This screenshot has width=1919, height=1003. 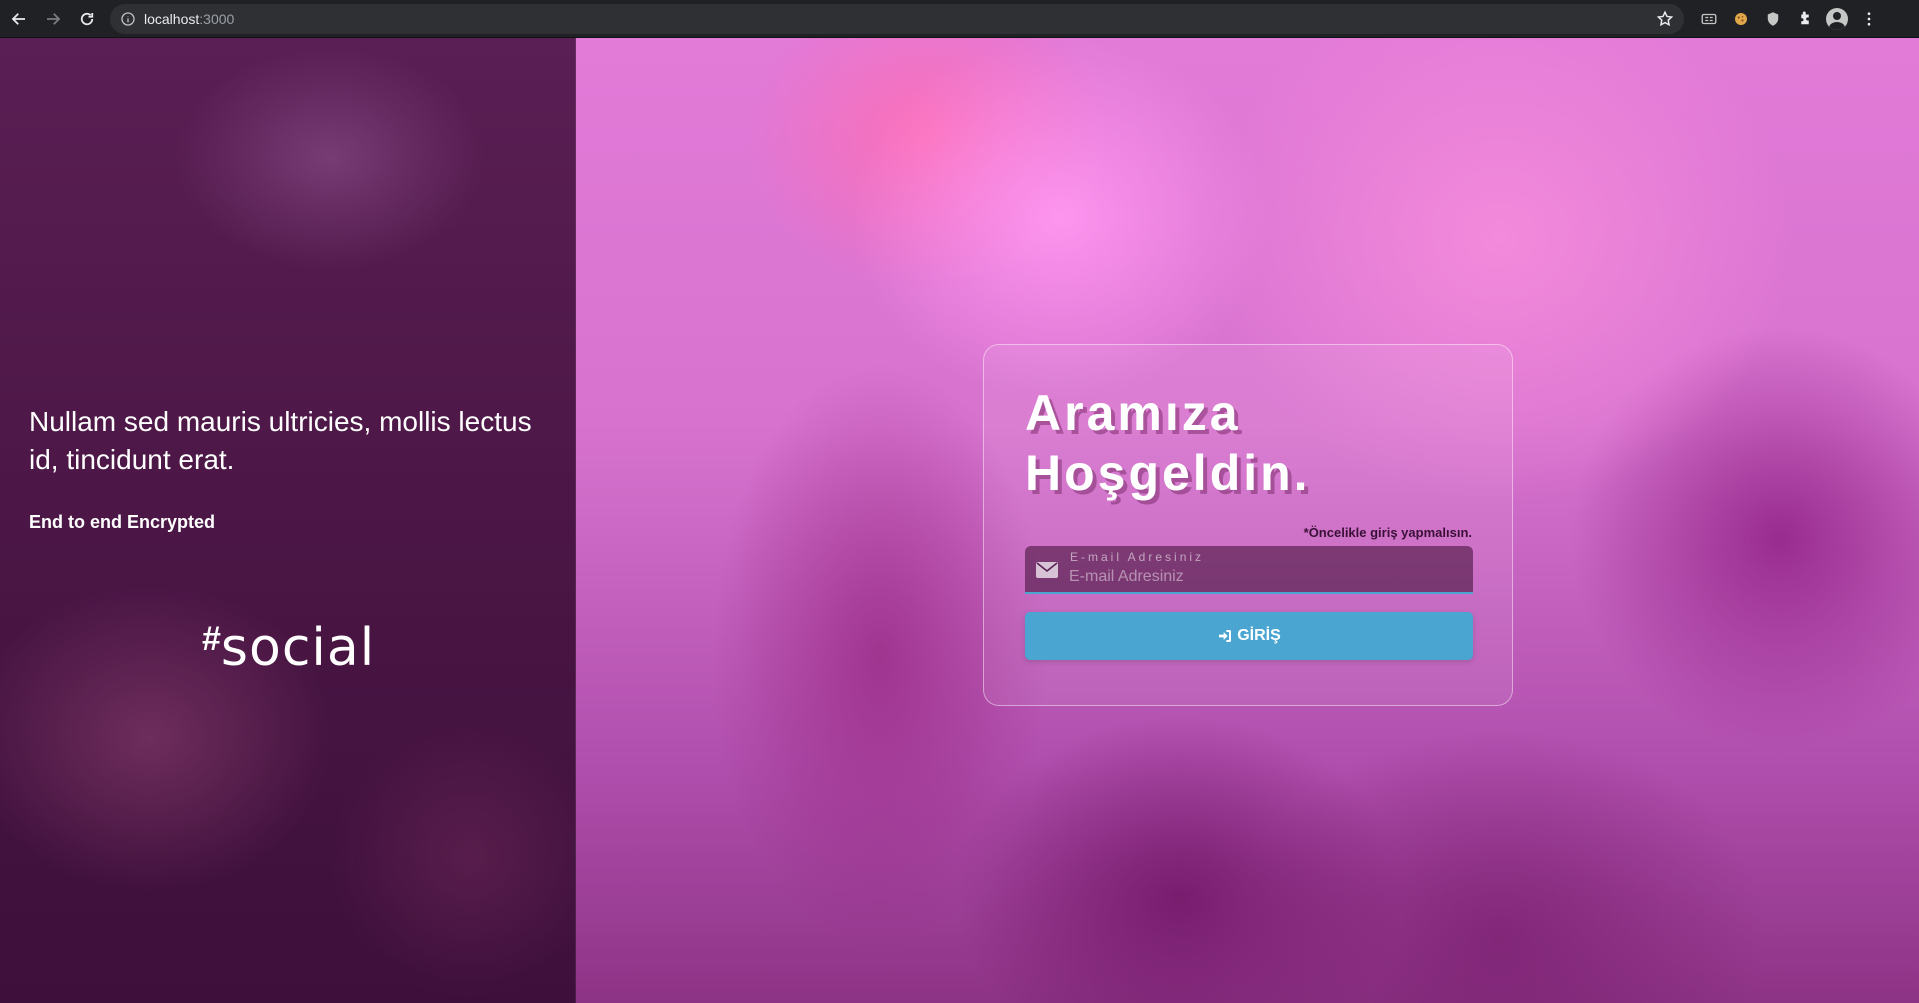 I want to click on login-subnote: *Öncelikle giriş yapmalısın., so click(x=1387, y=532).